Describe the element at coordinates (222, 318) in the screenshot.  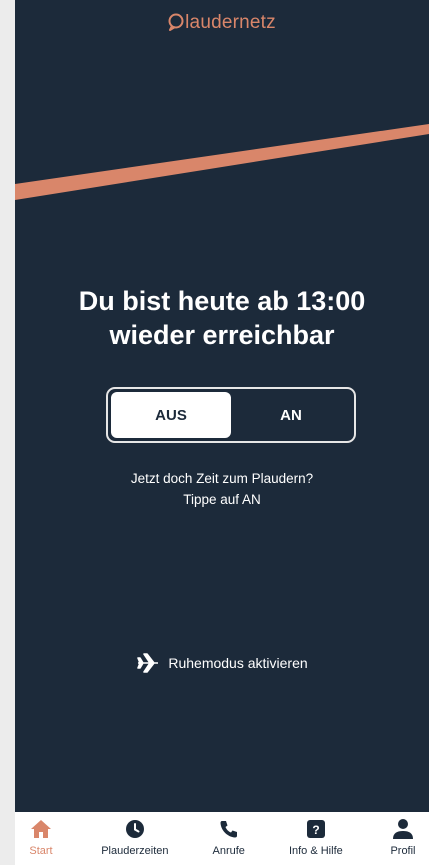
I see `availability-headline: Du bist heute ab 13:00 wieder erreichbar` at that location.